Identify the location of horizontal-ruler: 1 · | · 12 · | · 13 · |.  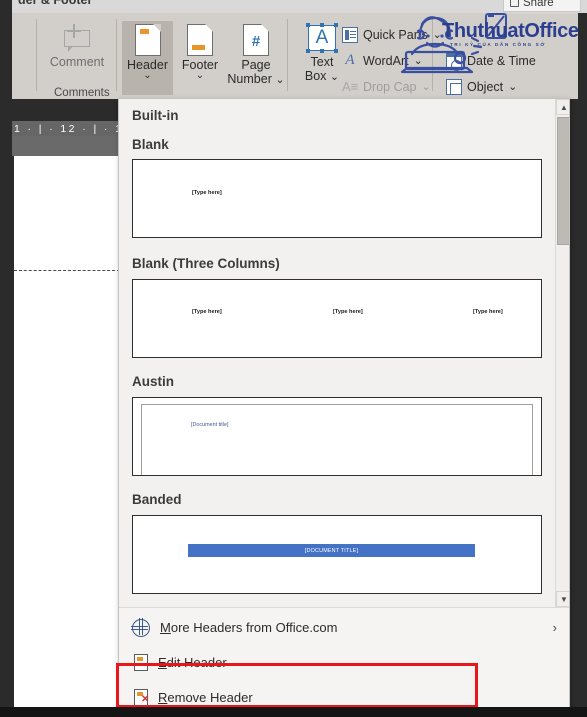
(67, 128).